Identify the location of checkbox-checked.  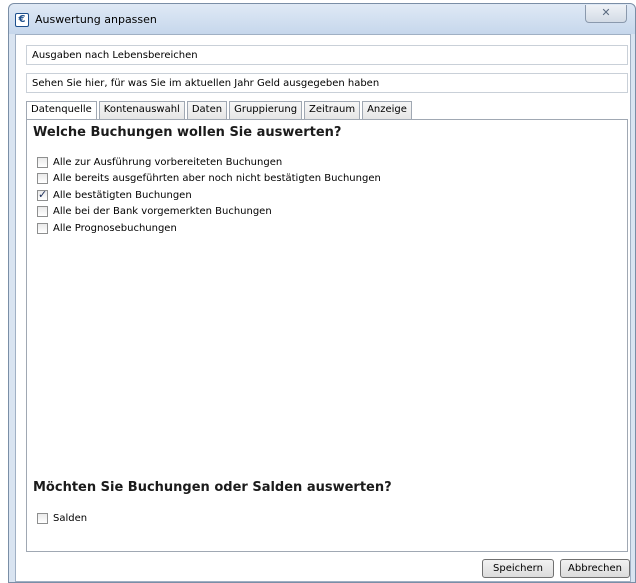
(42, 194).